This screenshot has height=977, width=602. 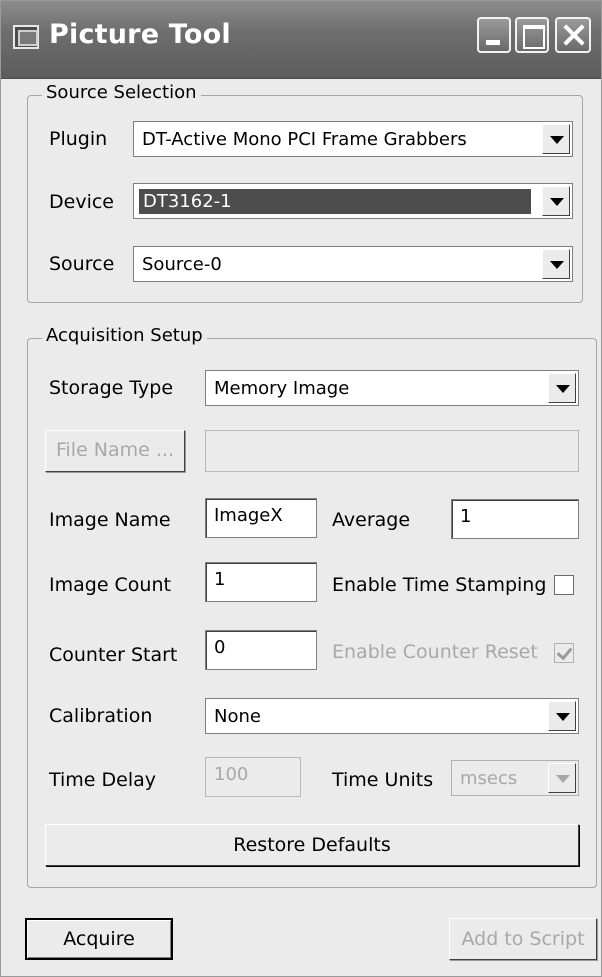 I want to click on image-count-label: Image Count, so click(x=110, y=585).